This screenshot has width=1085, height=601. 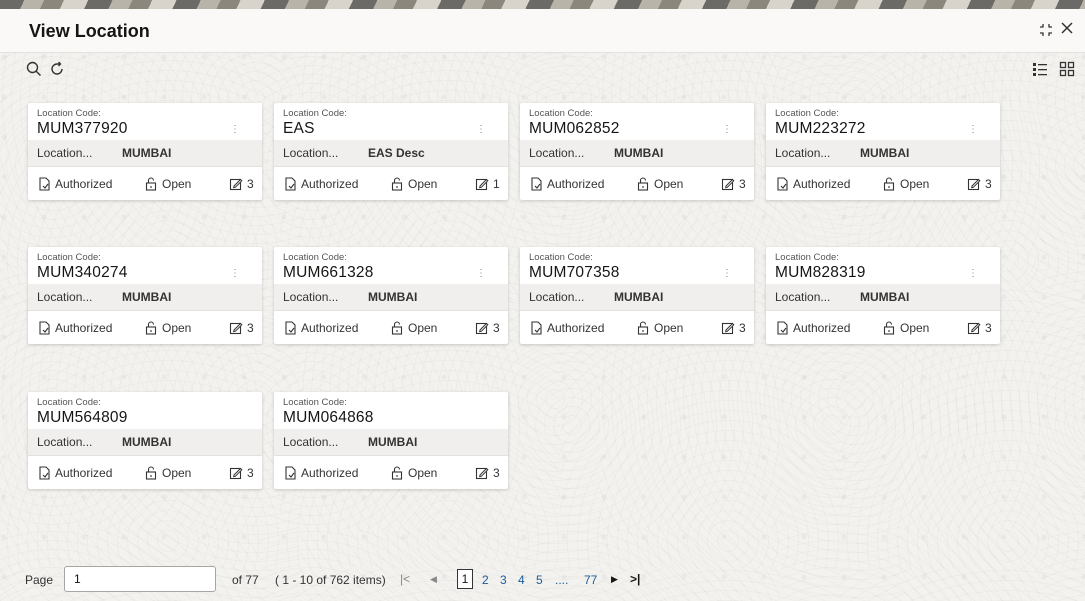 I want to click on page-link-4: 4, so click(x=521, y=580).